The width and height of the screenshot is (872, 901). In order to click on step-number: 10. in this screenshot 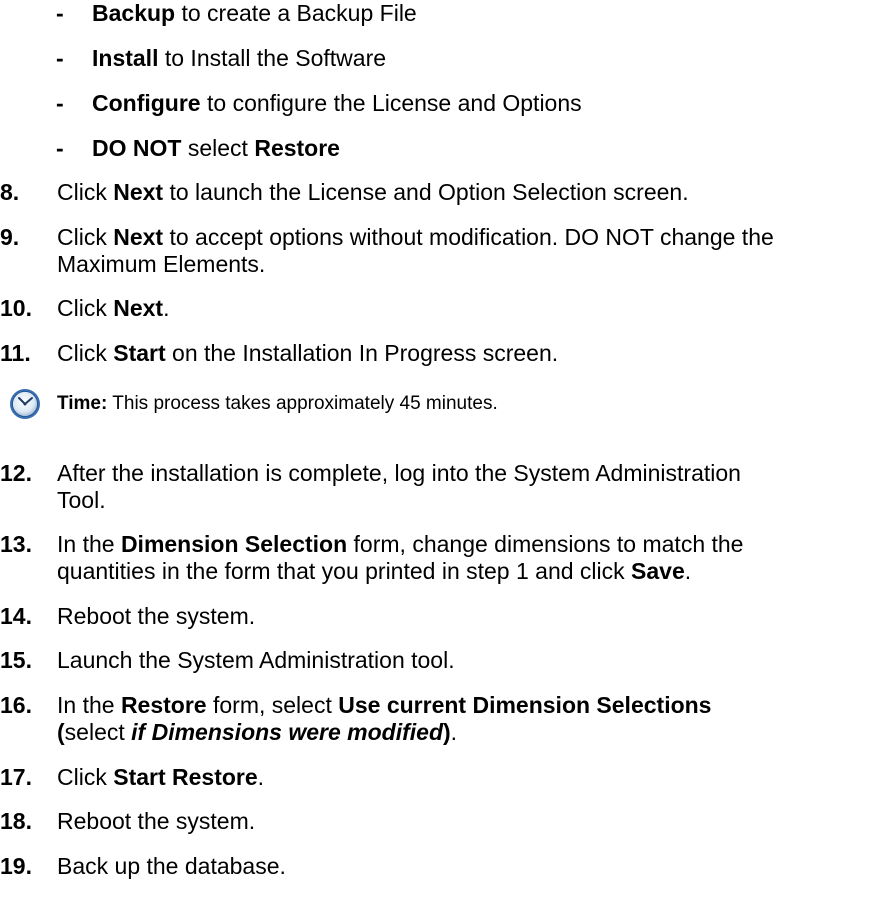, I will do `click(16, 308)`.